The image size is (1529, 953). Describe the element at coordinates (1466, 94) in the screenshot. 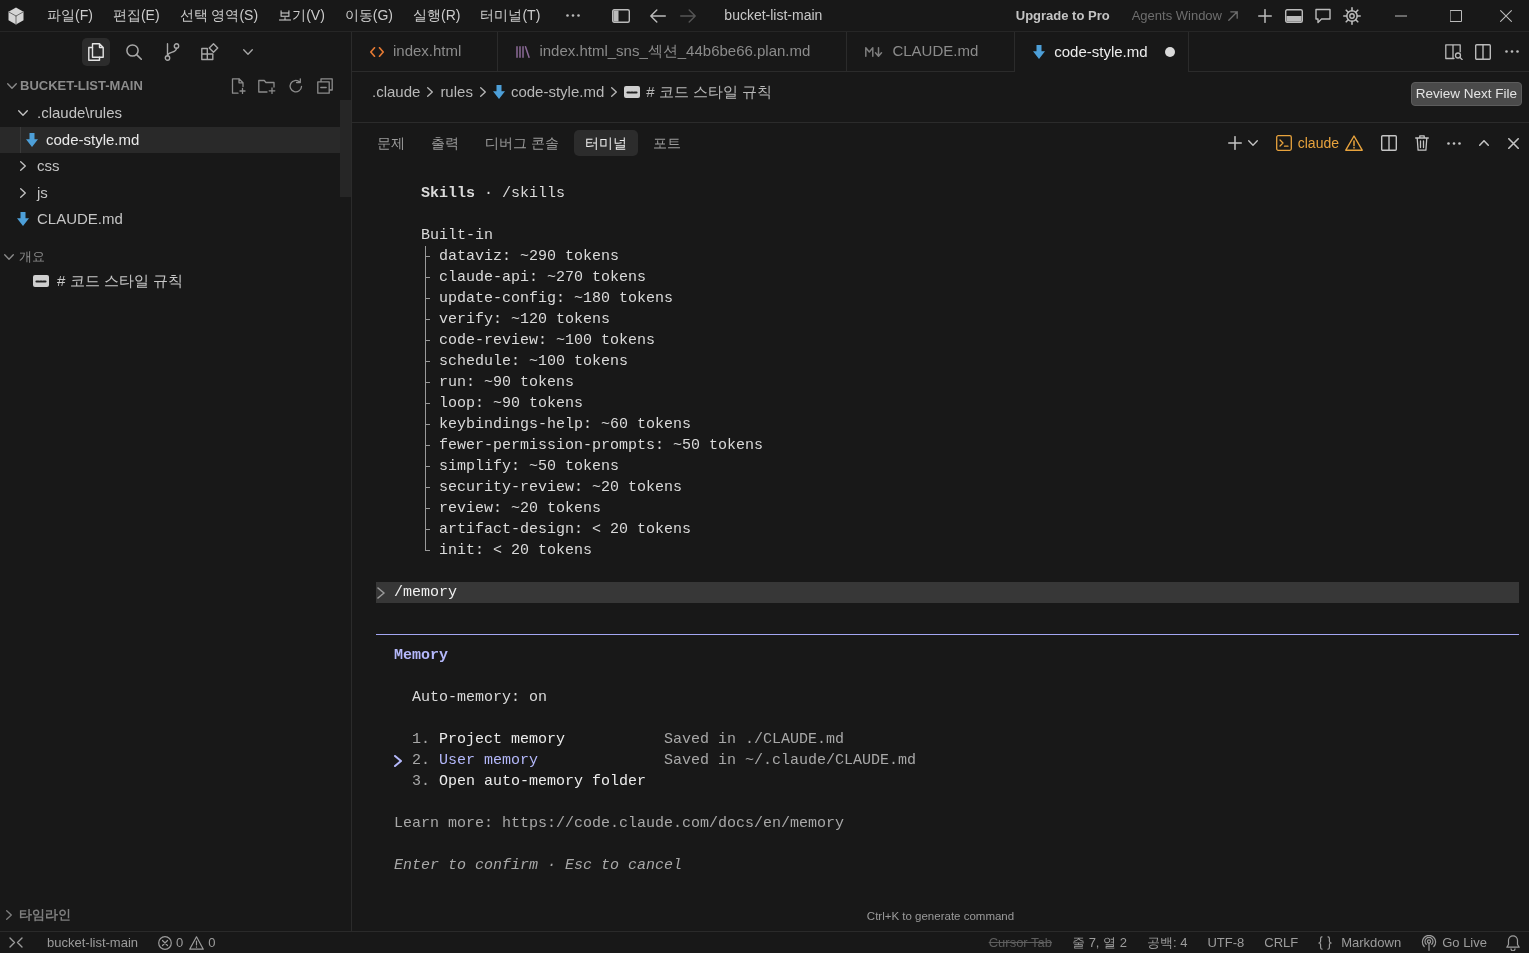

I see `review-next-file-button: Review Next File` at that location.